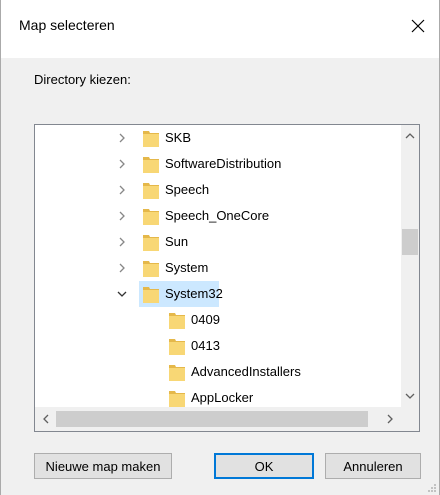  What do you see at coordinates (67, 25) in the screenshot?
I see `dialog-title: Map selecteren` at bounding box center [67, 25].